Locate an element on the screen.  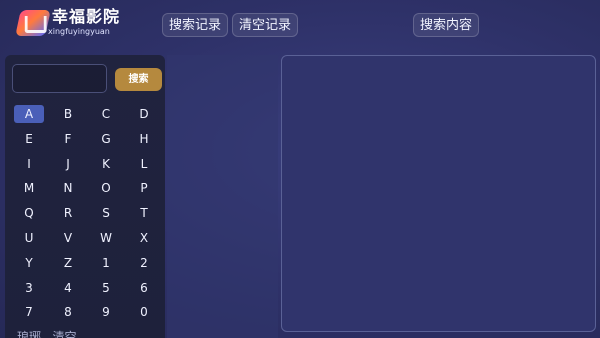
key-2: 2 is located at coordinates (144, 263).